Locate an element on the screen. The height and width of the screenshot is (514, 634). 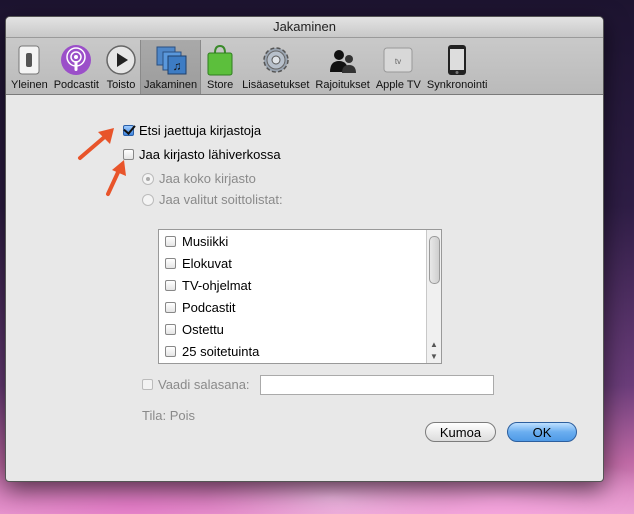
tab-playback: Toisto is located at coordinates (121, 67).